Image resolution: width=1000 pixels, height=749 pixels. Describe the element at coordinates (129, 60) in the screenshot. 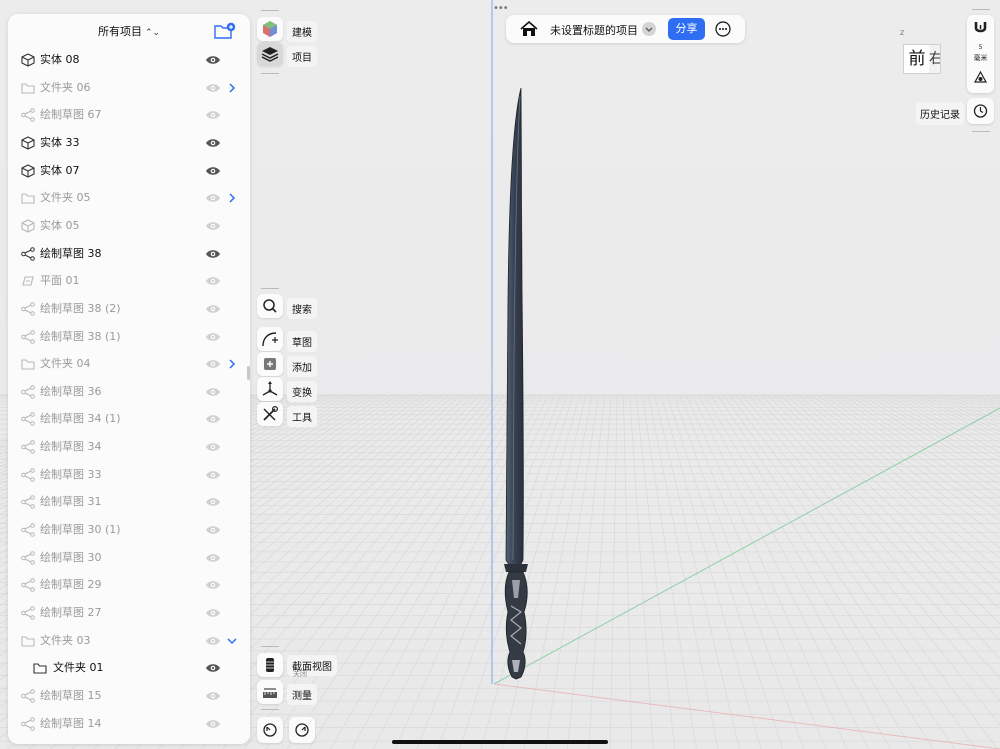

I see `tree-row: 实体 08` at that location.